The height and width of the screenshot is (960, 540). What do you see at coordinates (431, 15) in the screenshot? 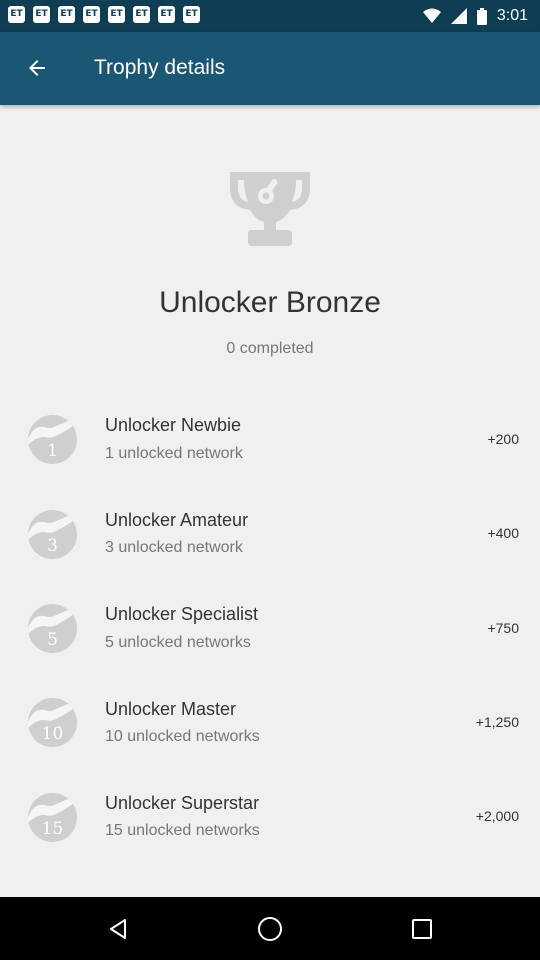
I see `wifi-icon` at bounding box center [431, 15].